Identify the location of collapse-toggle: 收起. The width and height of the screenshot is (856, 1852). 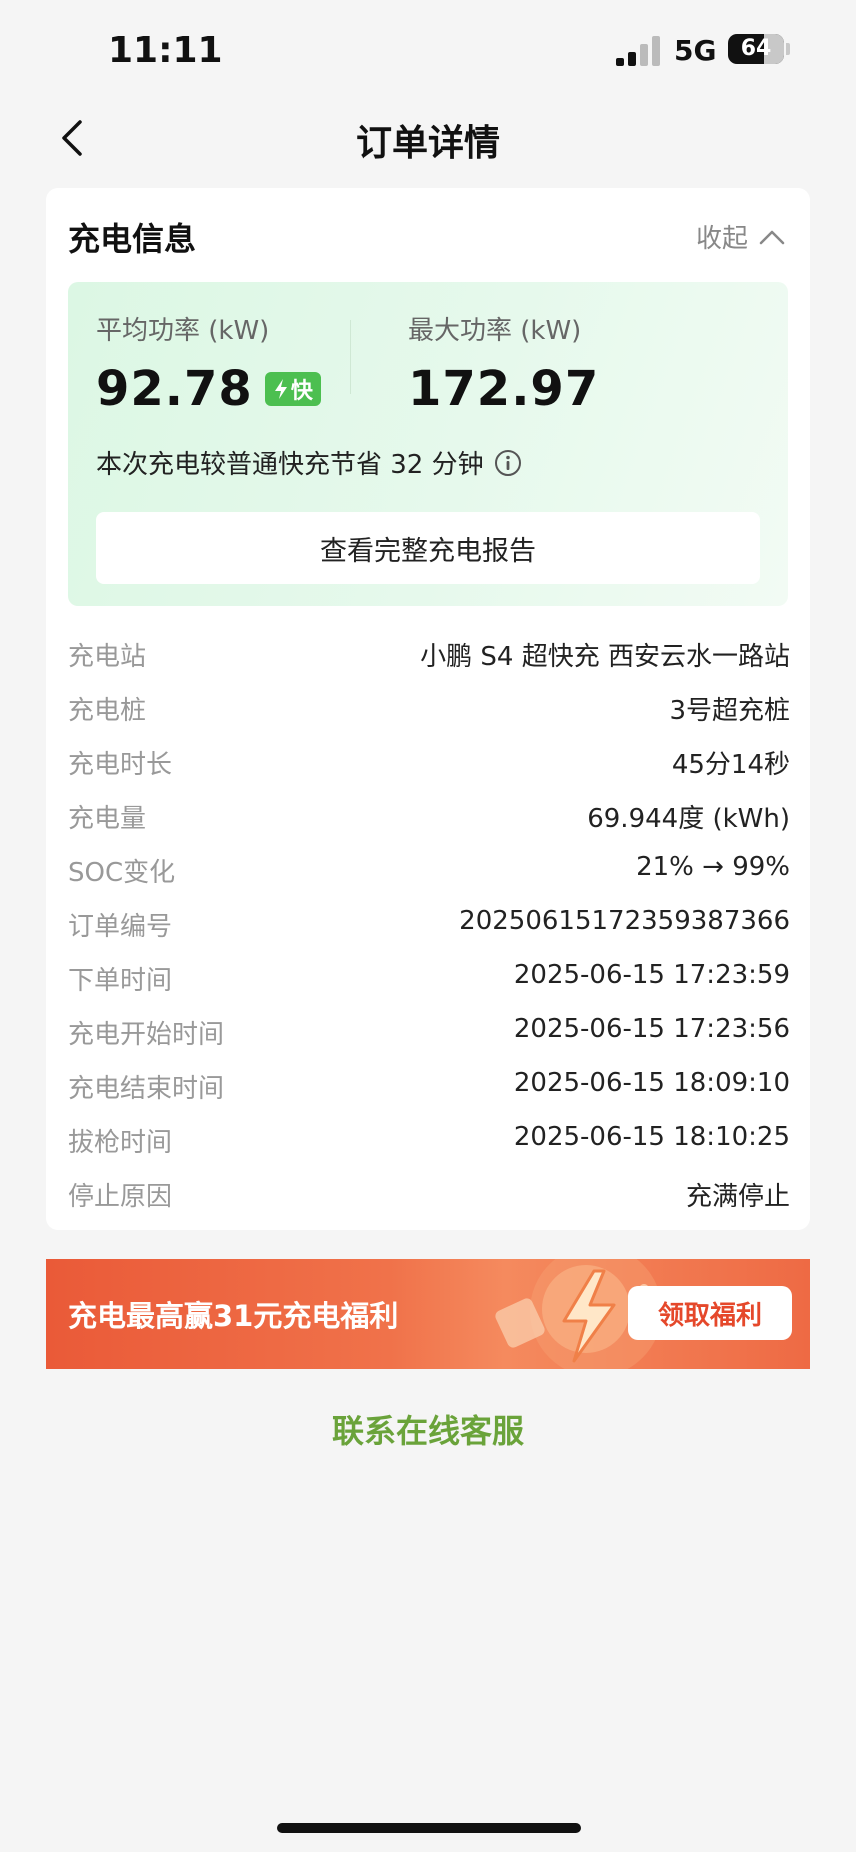
(741, 236).